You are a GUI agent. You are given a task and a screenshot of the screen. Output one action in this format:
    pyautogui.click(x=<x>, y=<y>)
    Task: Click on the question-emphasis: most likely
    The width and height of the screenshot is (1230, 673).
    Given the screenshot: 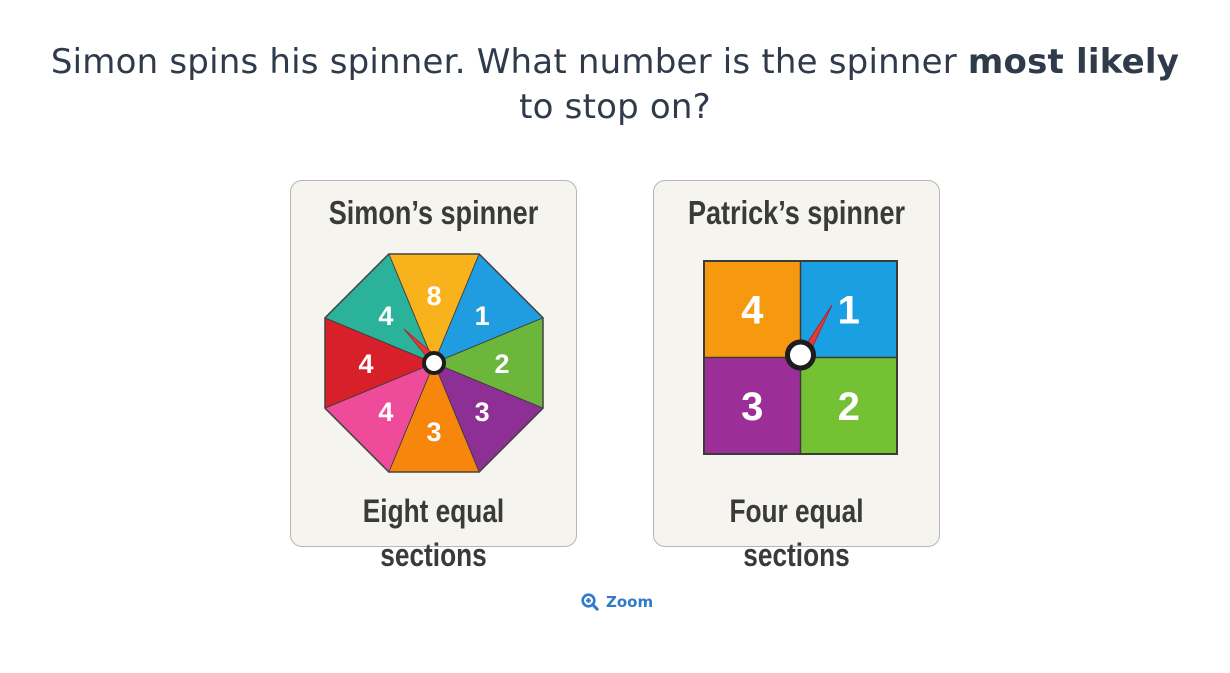 What is the action you would take?
    pyautogui.click(x=1073, y=62)
    